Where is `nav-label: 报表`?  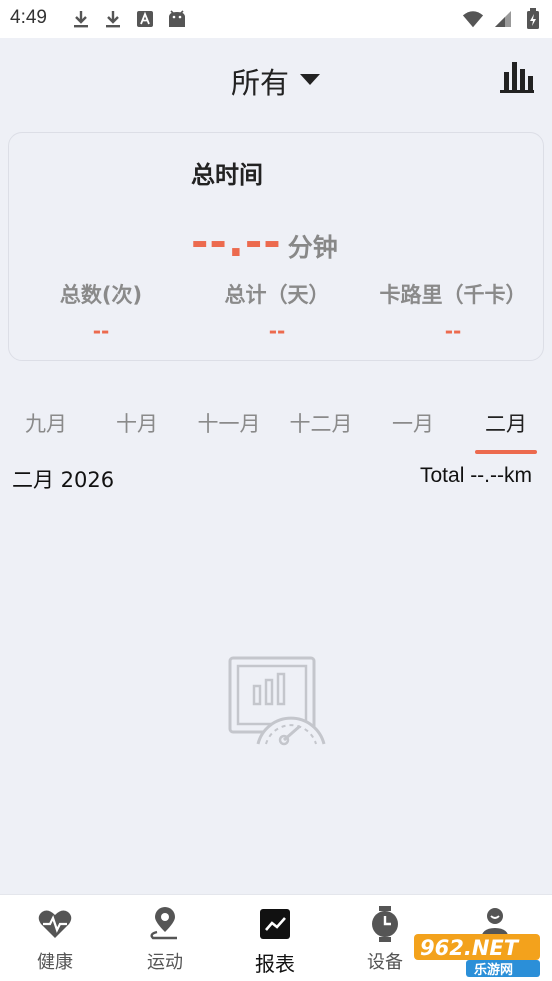 nav-label: 报表 is located at coordinates (275, 964).